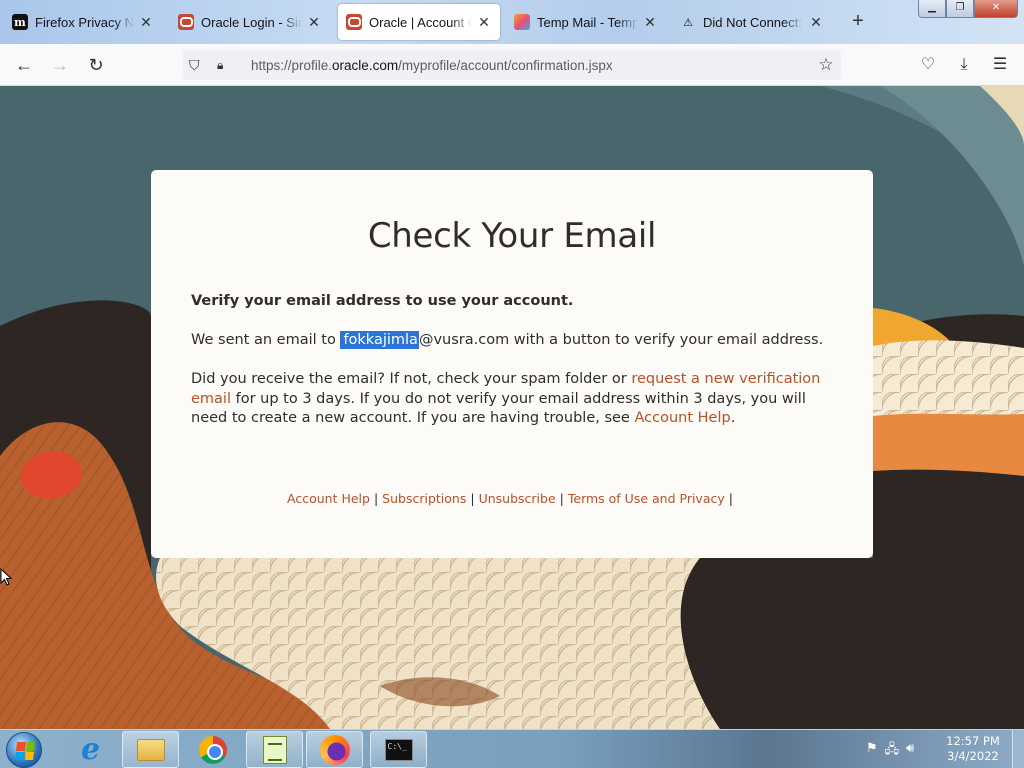 This screenshot has width=1024, height=768. What do you see at coordinates (522, 22) in the screenshot?
I see `tempmail-icon` at bounding box center [522, 22].